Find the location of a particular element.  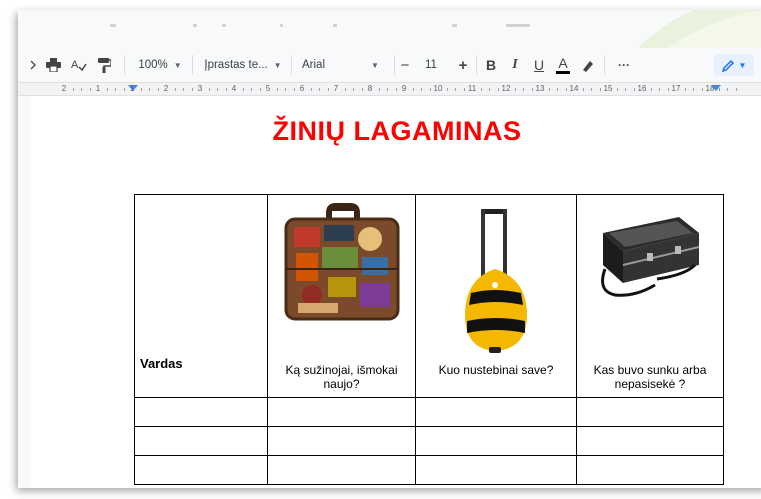

text-color-label: A is located at coordinates (563, 62).